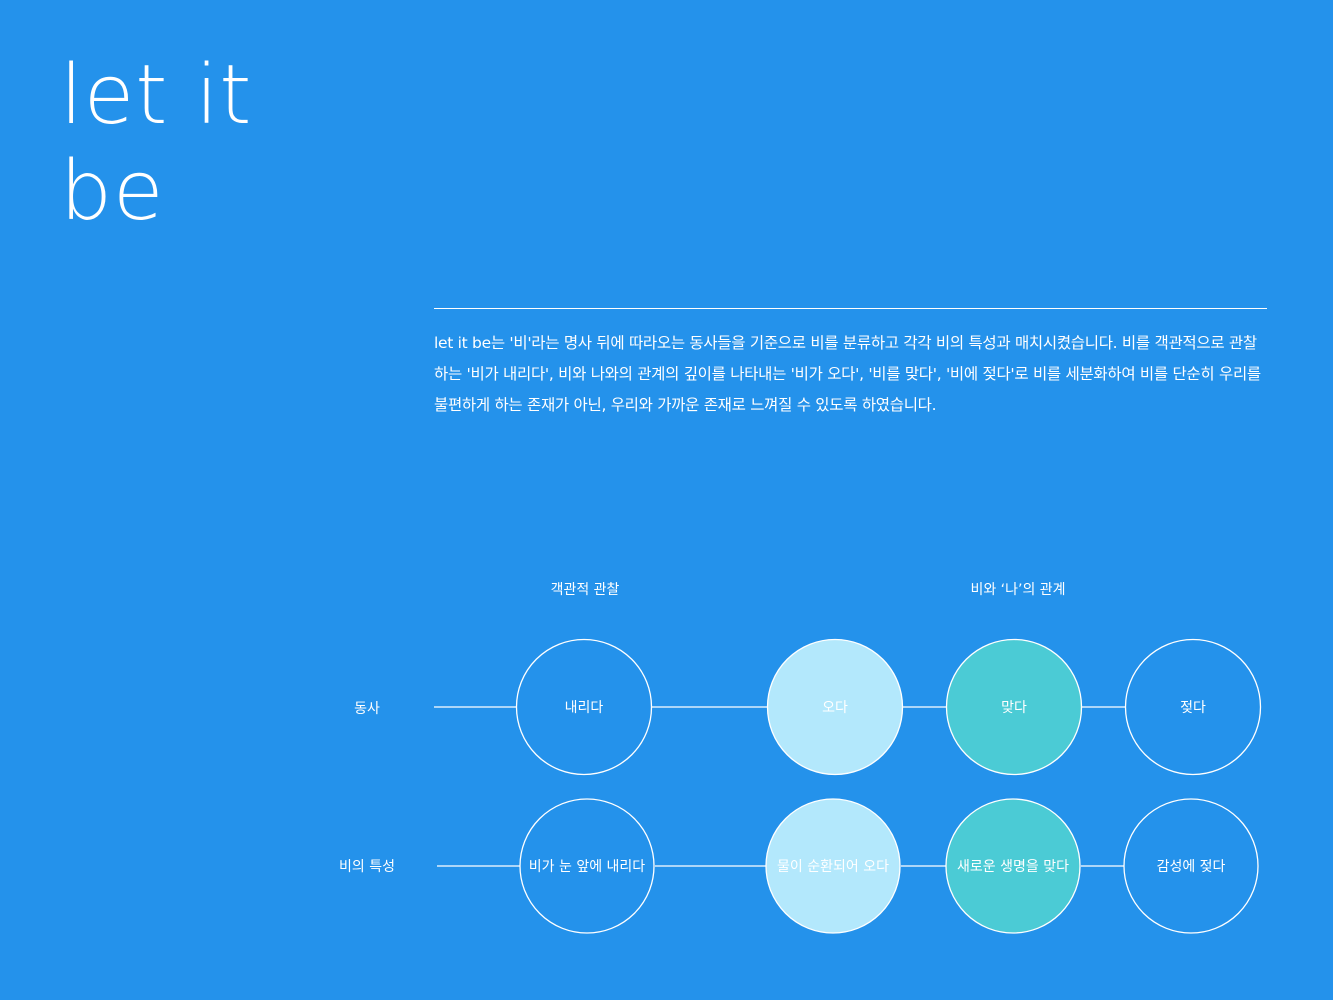 The width and height of the screenshot is (1333, 1000). I want to click on verb-label: 맞다, so click(1014, 708).